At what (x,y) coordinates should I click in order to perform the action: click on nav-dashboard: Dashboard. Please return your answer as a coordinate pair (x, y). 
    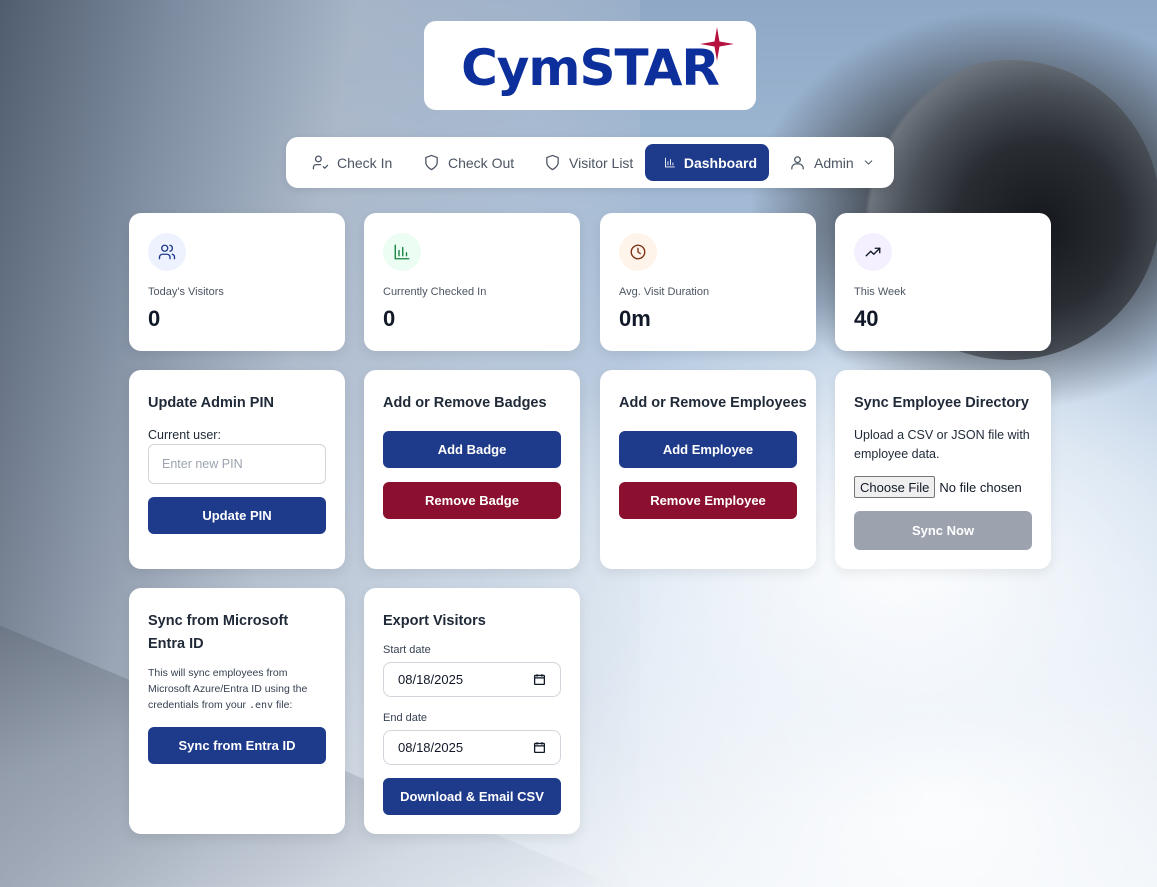
    Looking at the image, I should click on (707, 162).